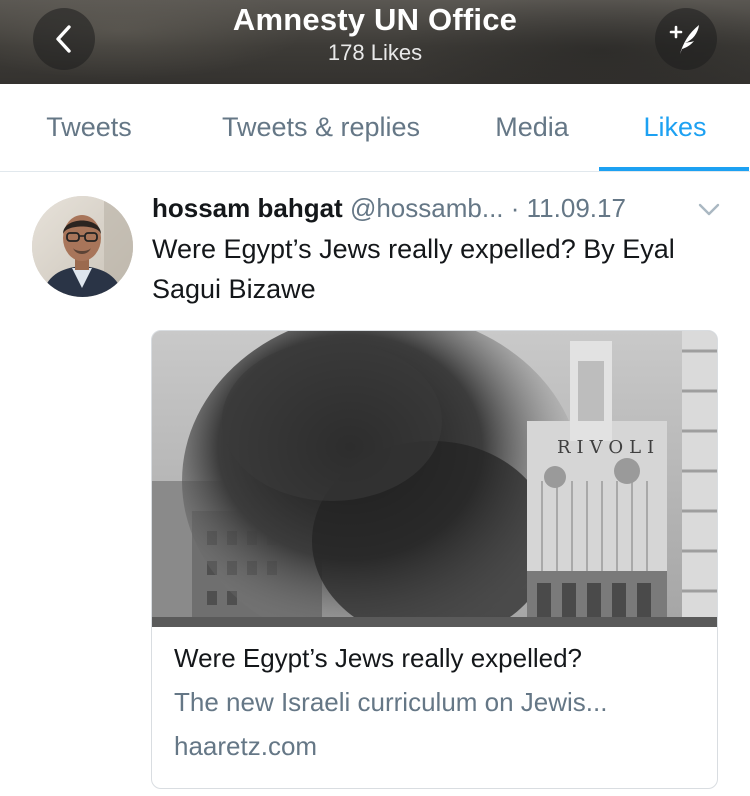 The height and width of the screenshot is (796, 750). Describe the element at coordinates (89, 127) in the screenshot. I see `tab-tweets: Tweets` at that location.